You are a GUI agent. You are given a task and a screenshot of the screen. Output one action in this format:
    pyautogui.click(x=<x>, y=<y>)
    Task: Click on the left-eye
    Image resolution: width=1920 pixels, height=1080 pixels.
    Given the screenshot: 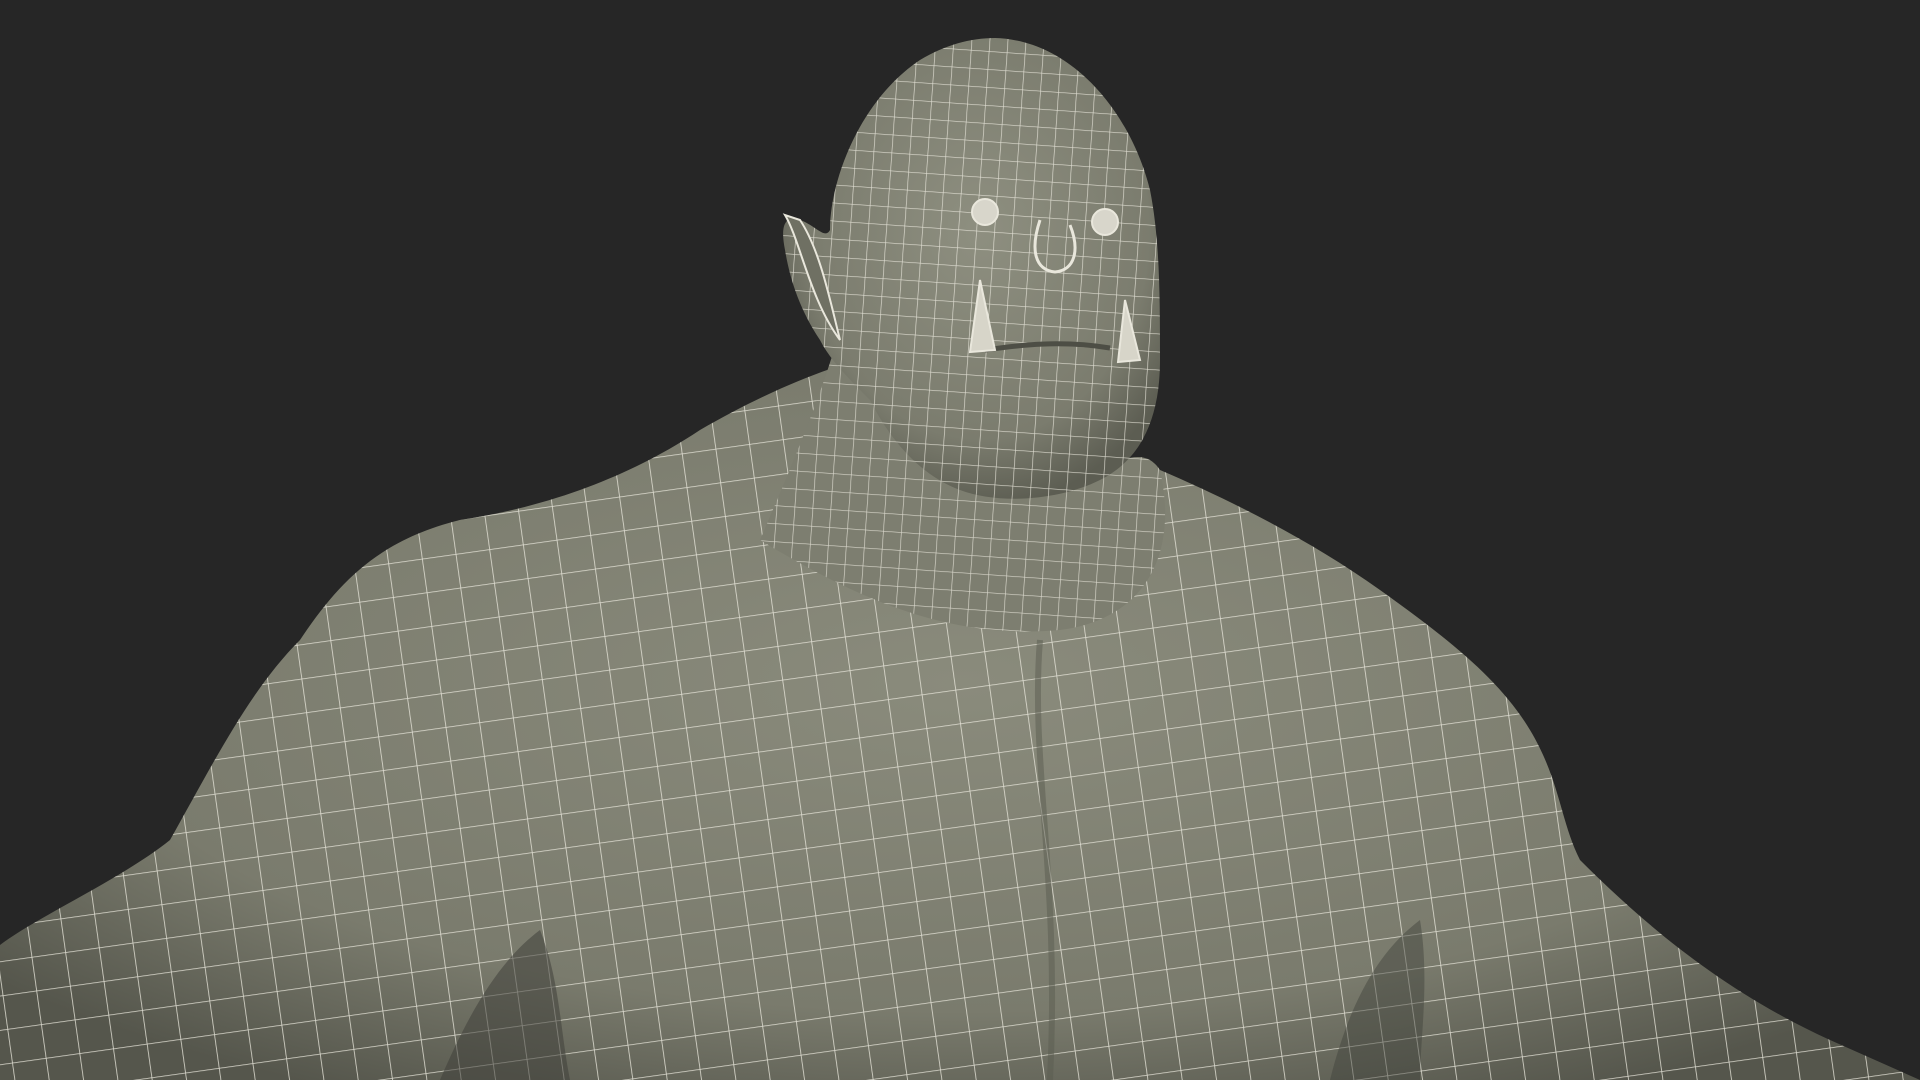 What is the action you would take?
    pyautogui.click(x=985, y=212)
    